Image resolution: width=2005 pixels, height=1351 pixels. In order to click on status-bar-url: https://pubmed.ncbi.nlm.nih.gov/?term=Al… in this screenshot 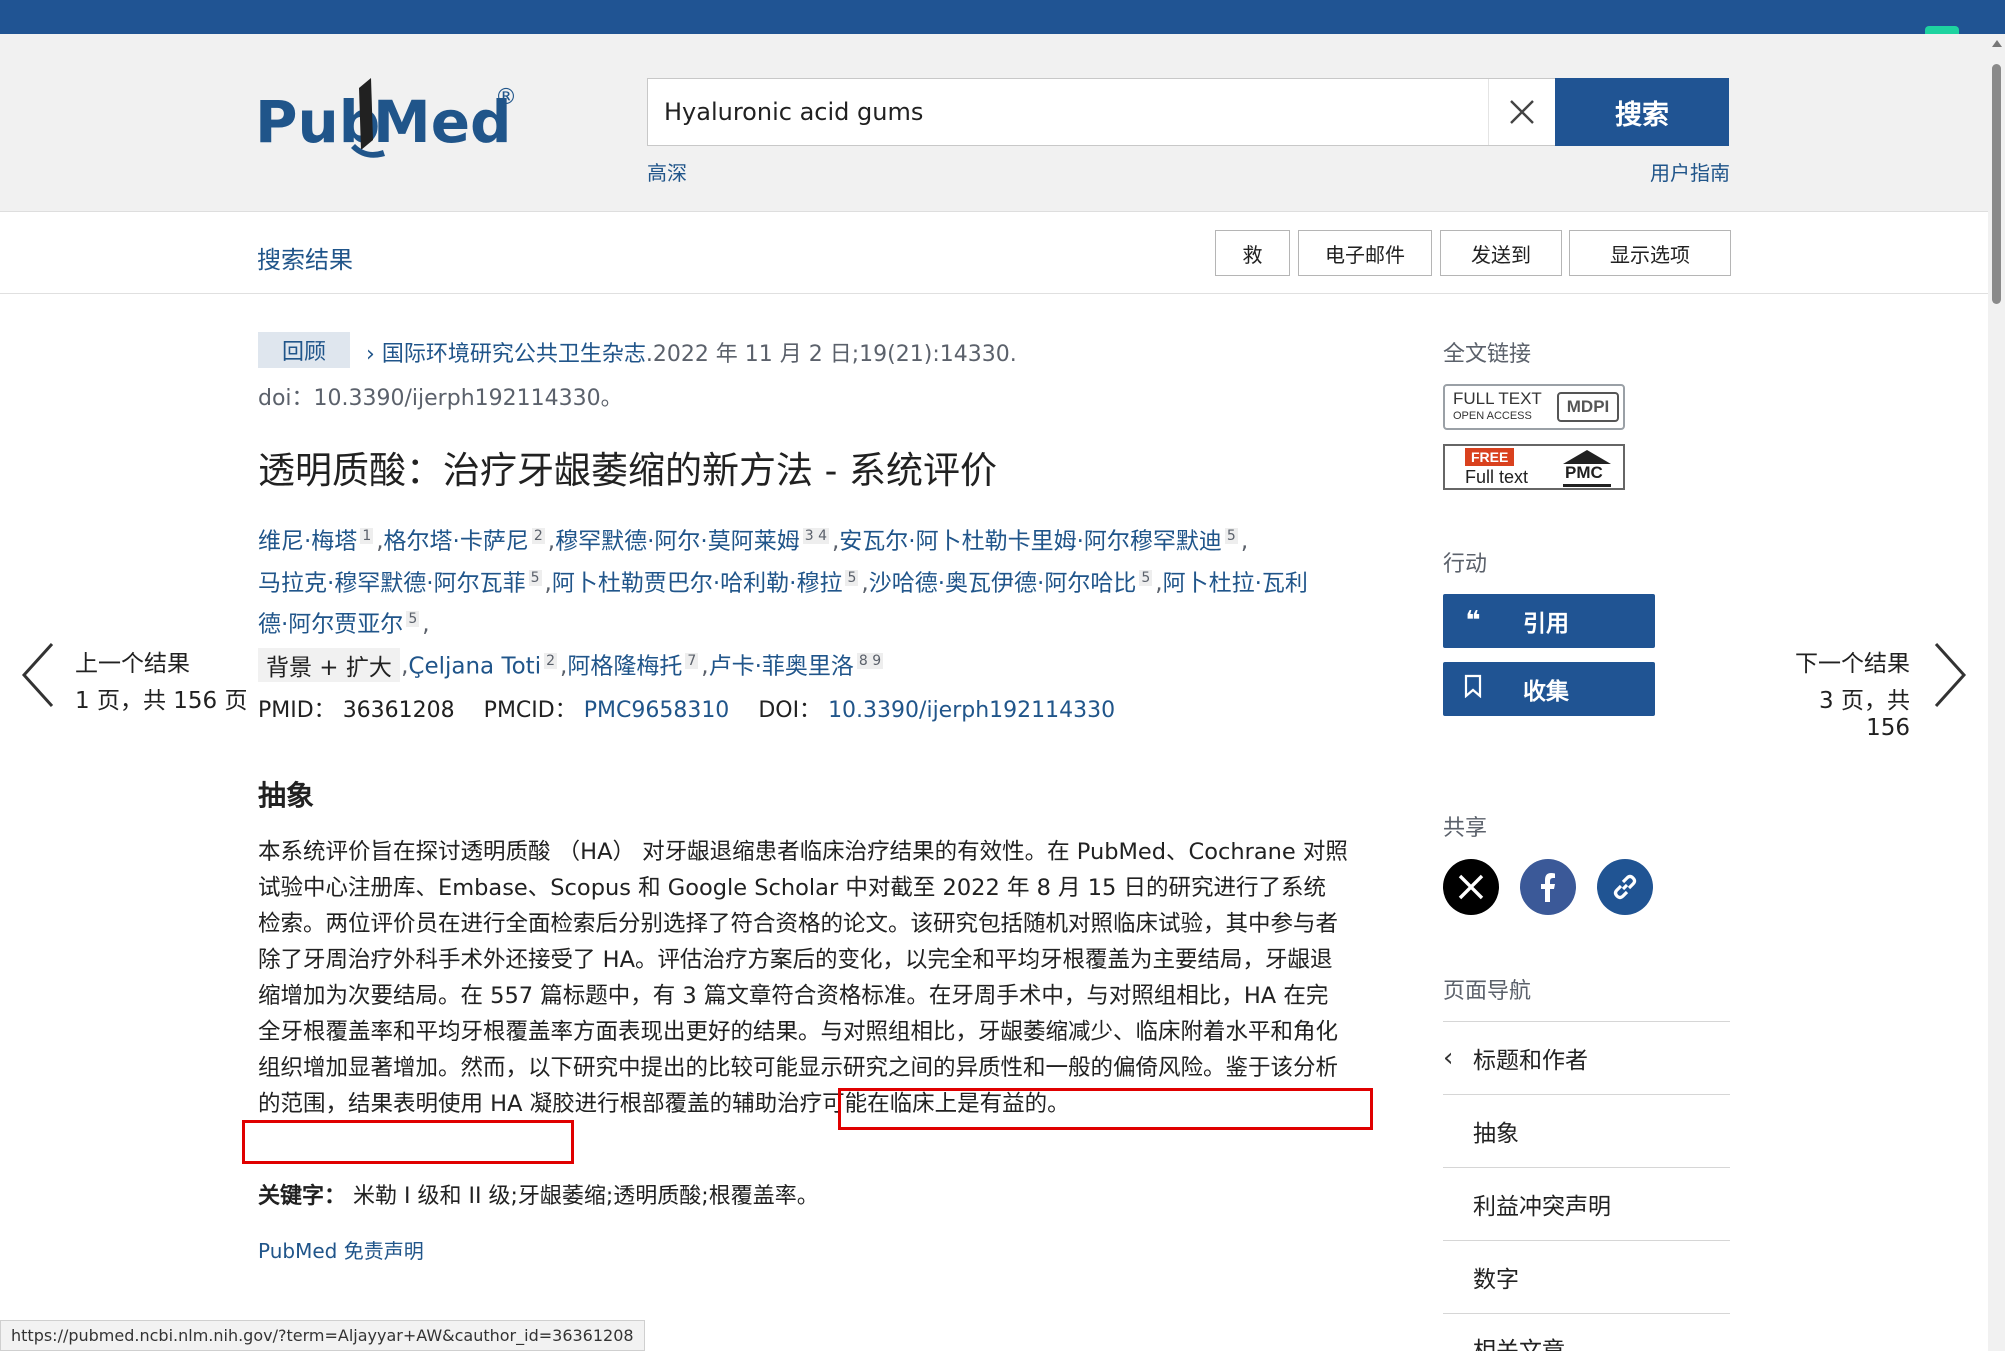, I will do `click(322, 1335)`.